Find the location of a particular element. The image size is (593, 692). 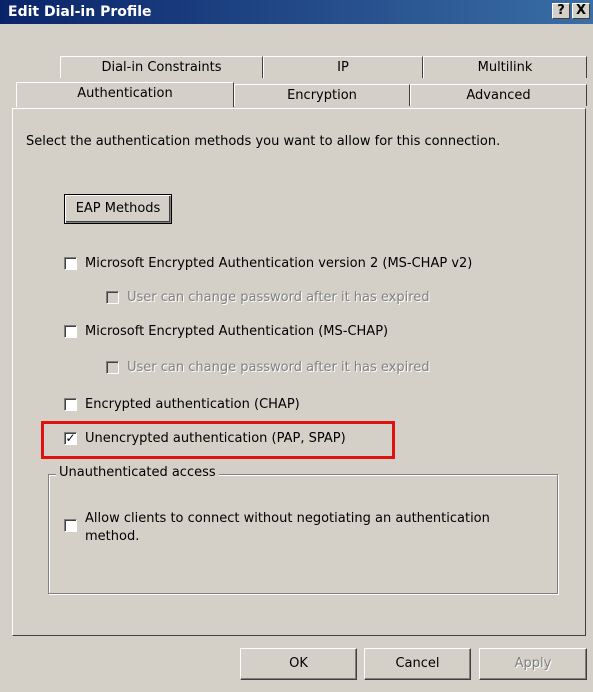

tab-advanced: Advanced is located at coordinates (498, 95).